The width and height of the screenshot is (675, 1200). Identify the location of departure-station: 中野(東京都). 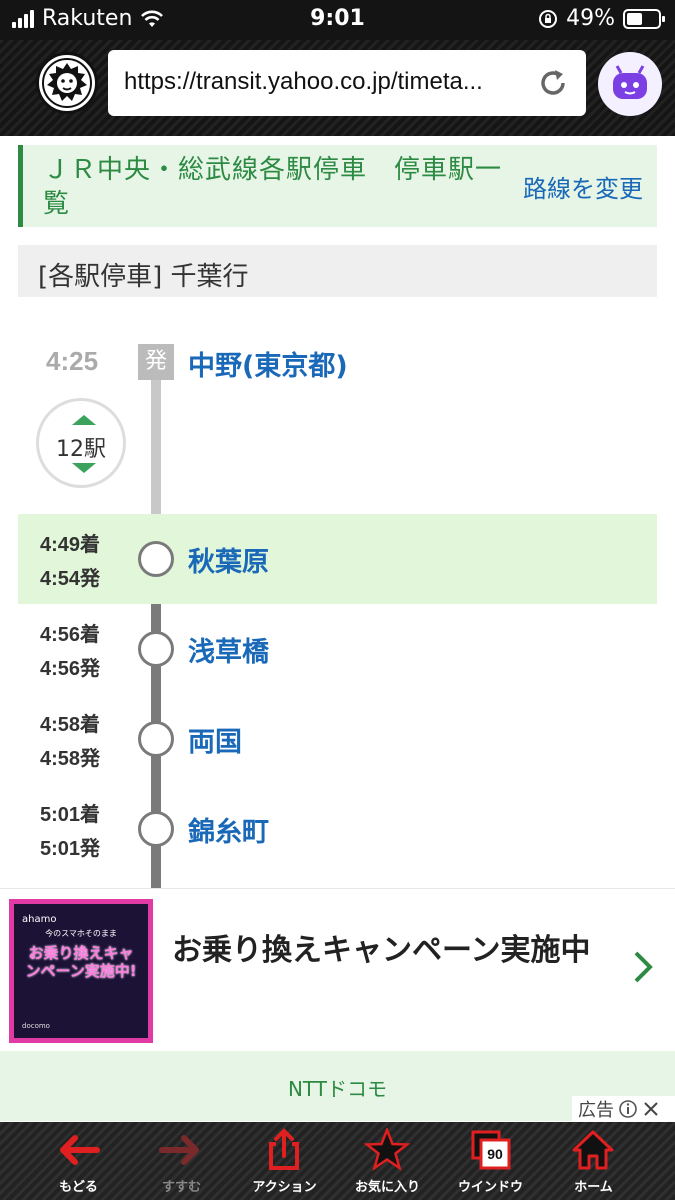
(268, 363).